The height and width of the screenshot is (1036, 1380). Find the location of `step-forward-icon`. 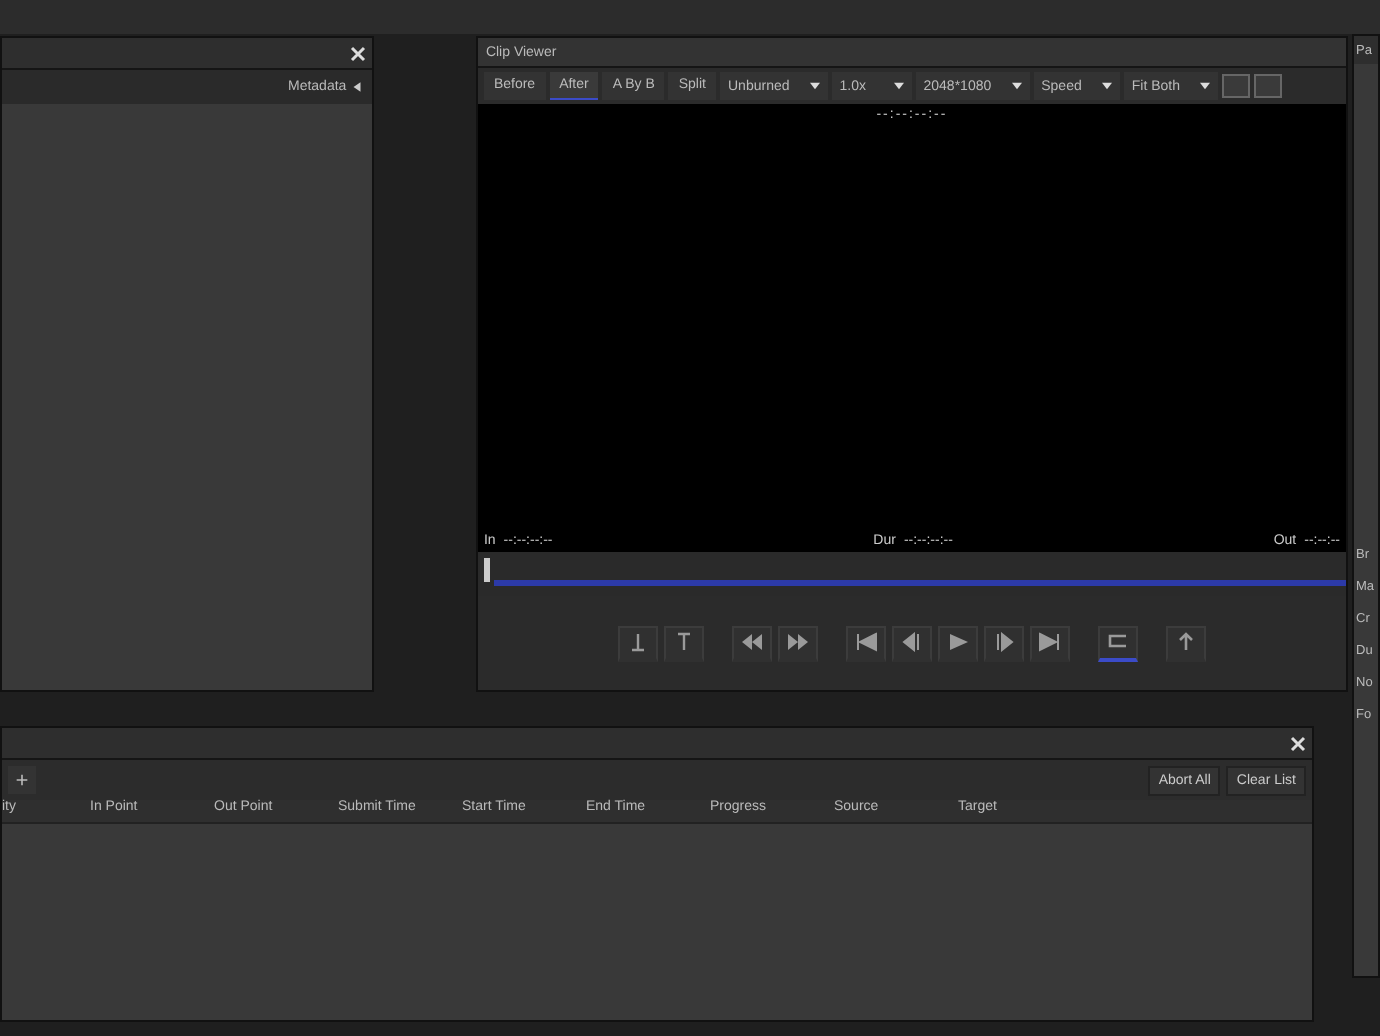

step-forward-icon is located at coordinates (1003, 642).